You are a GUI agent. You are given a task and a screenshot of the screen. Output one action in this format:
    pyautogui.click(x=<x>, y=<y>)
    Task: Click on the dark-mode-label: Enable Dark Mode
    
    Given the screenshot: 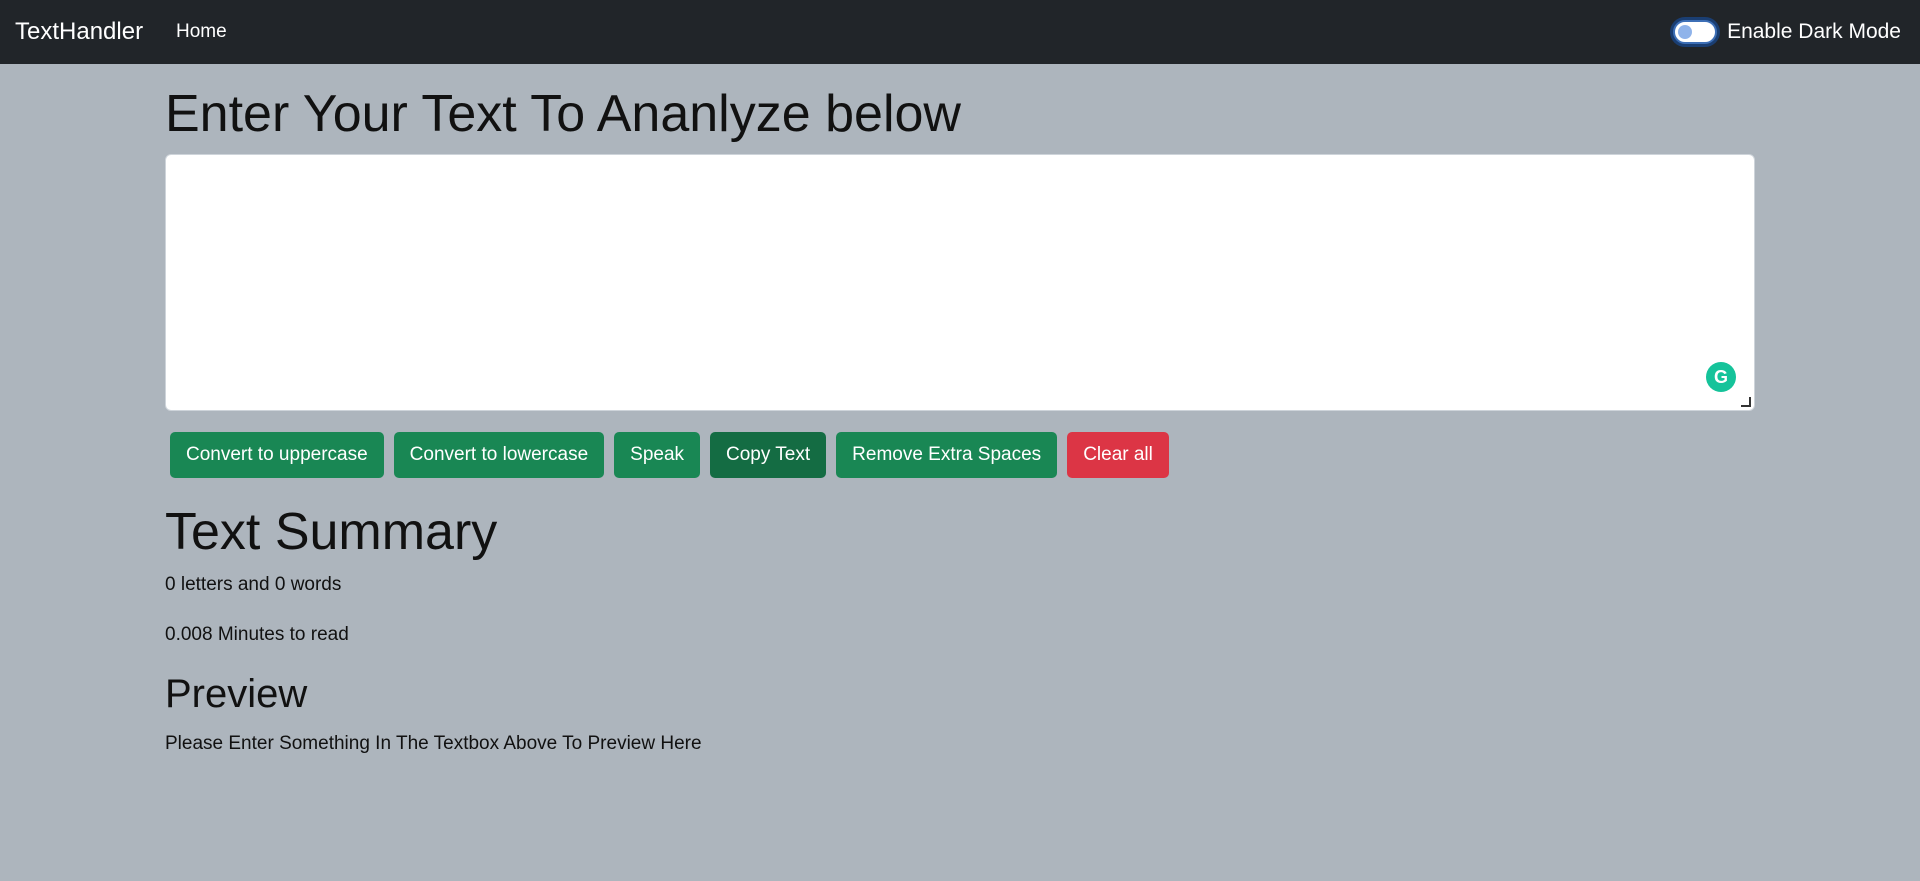 What is the action you would take?
    pyautogui.click(x=1814, y=32)
    